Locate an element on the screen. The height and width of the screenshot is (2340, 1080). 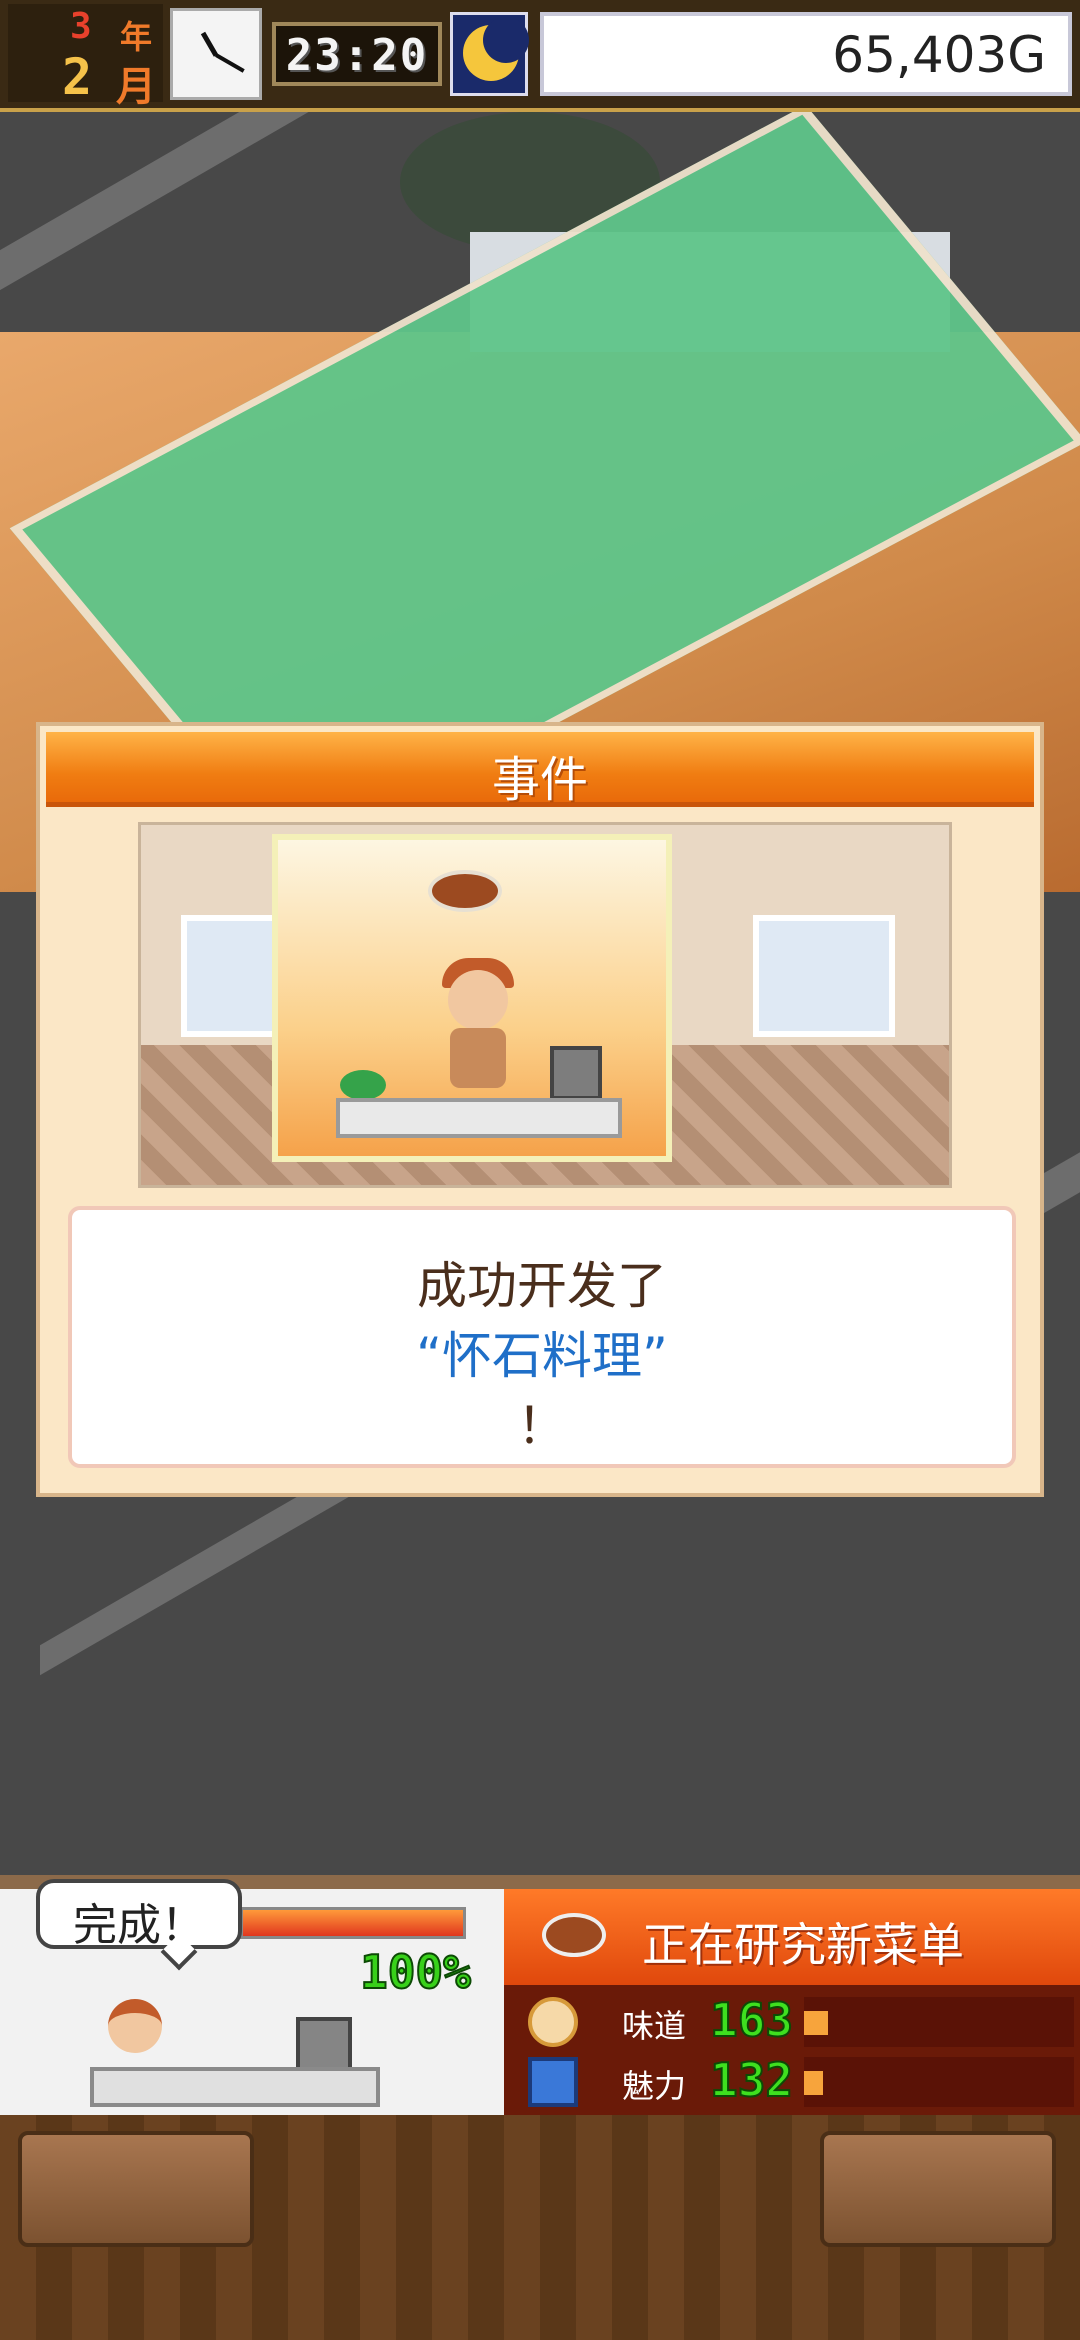
event-message-line3: ！ is located at coordinates (542, 1426).